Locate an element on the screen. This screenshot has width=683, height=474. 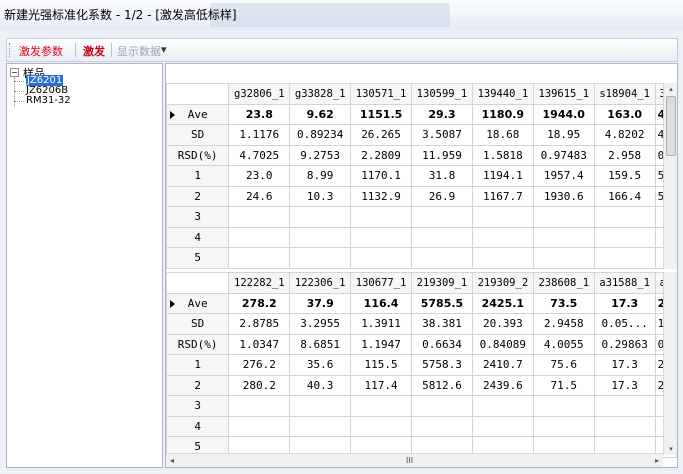
table-cell: 9.2753 is located at coordinates (320, 155).